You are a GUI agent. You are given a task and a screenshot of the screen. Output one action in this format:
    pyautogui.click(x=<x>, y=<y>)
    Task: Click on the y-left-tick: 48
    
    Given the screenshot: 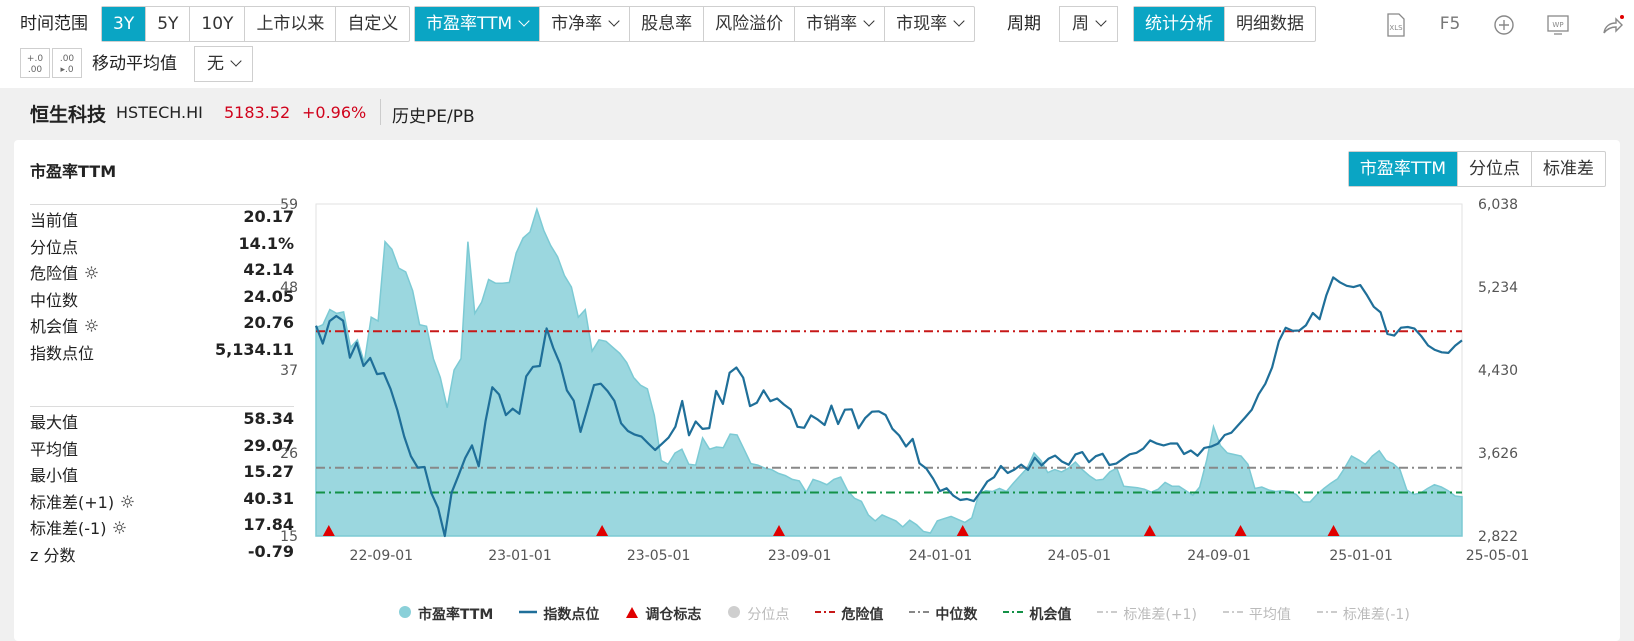 What is the action you would take?
    pyautogui.click(x=289, y=288)
    